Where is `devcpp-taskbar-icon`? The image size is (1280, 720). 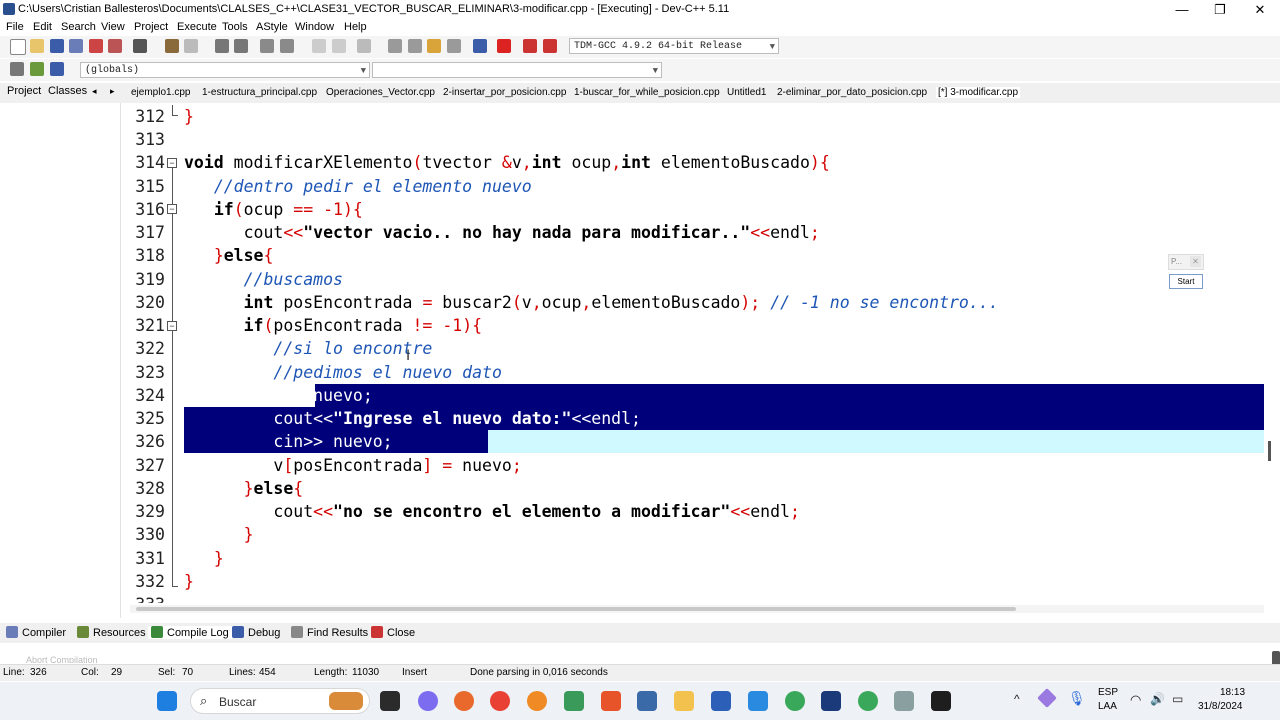 devcpp-taskbar-icon is located at coordinates (831, 701).